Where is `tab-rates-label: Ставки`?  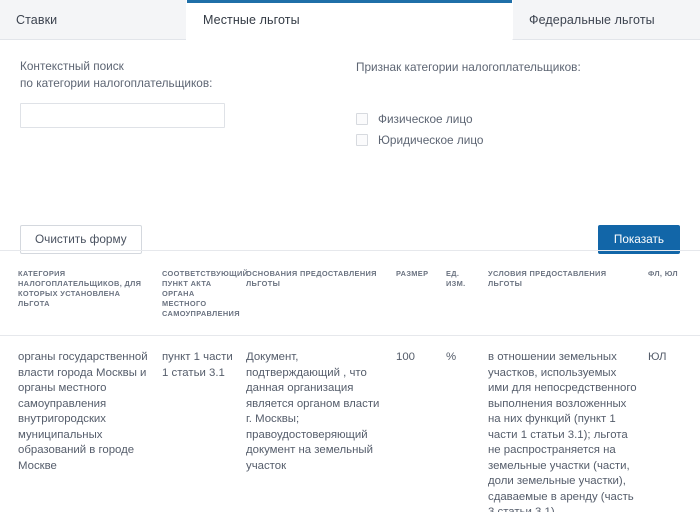 tab-rates-label: Ставки is located at coordinates (37, 19).